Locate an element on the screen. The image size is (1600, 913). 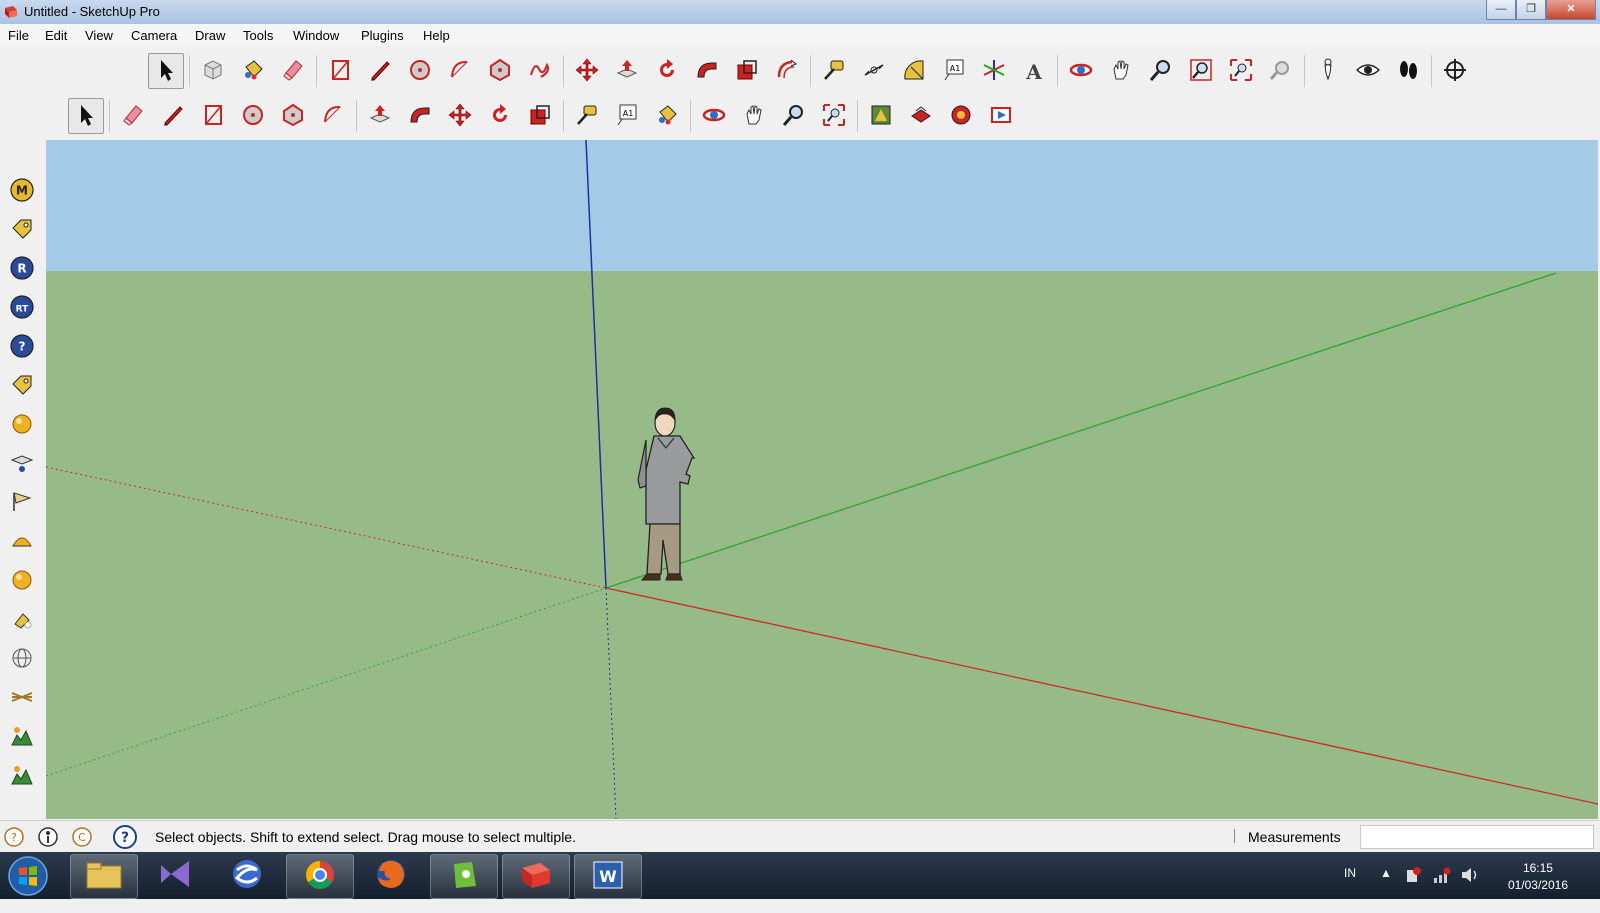
large-toolset-pencil-button is located at coordinates (380, 71).